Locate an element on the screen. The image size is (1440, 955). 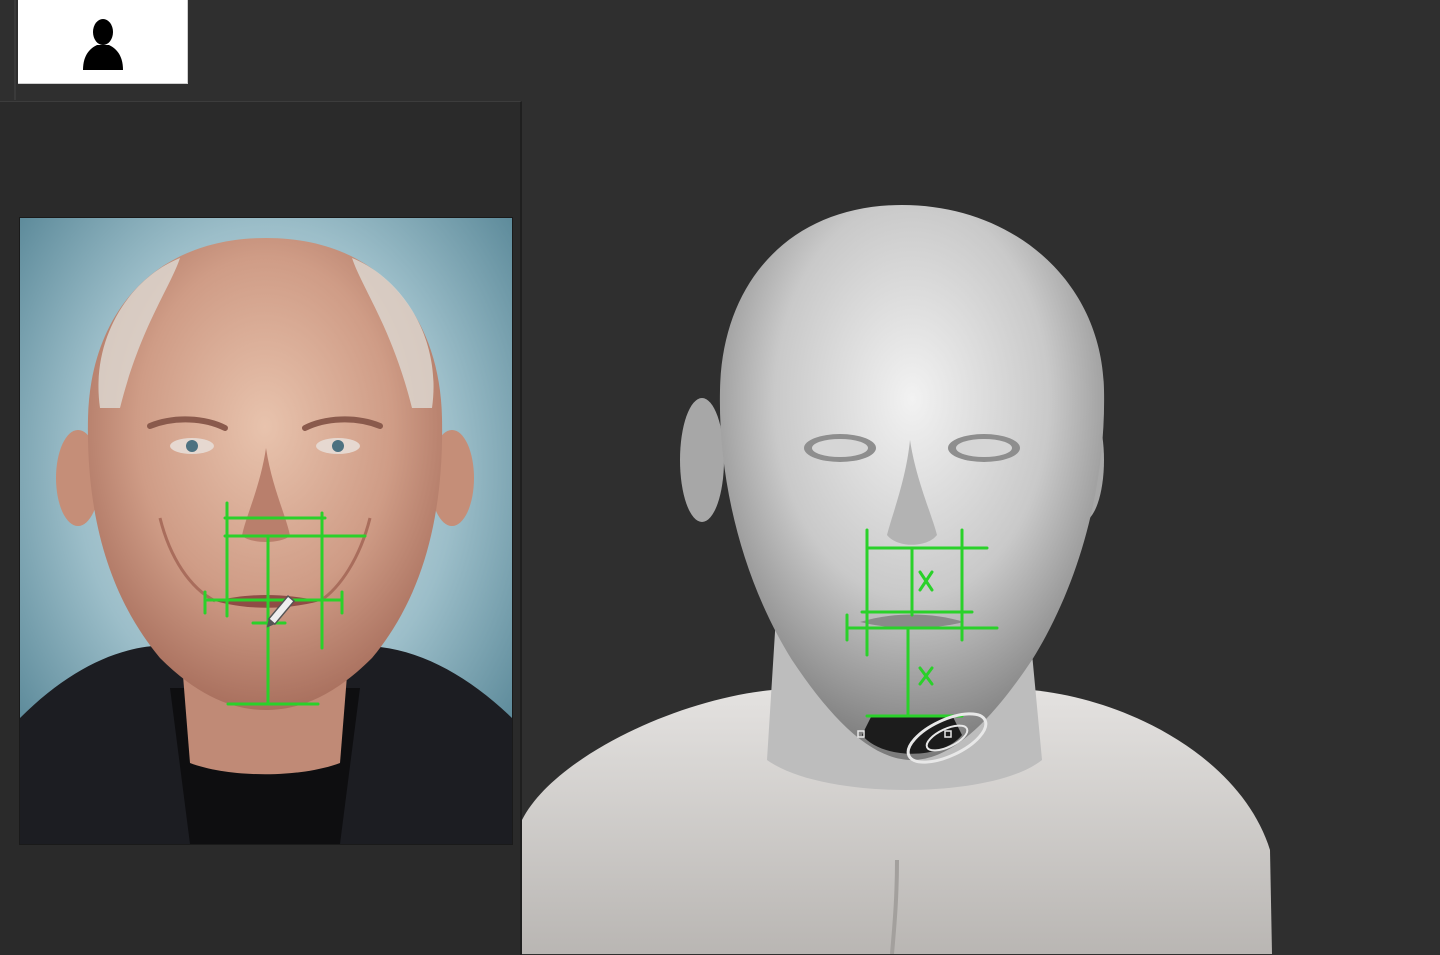
user-silhouette-icon is located at coordinates (102, 44).